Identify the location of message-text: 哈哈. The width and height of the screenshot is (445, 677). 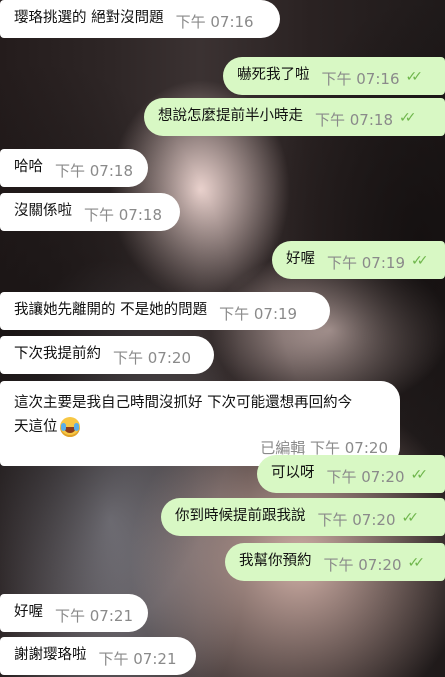
(28, 167).